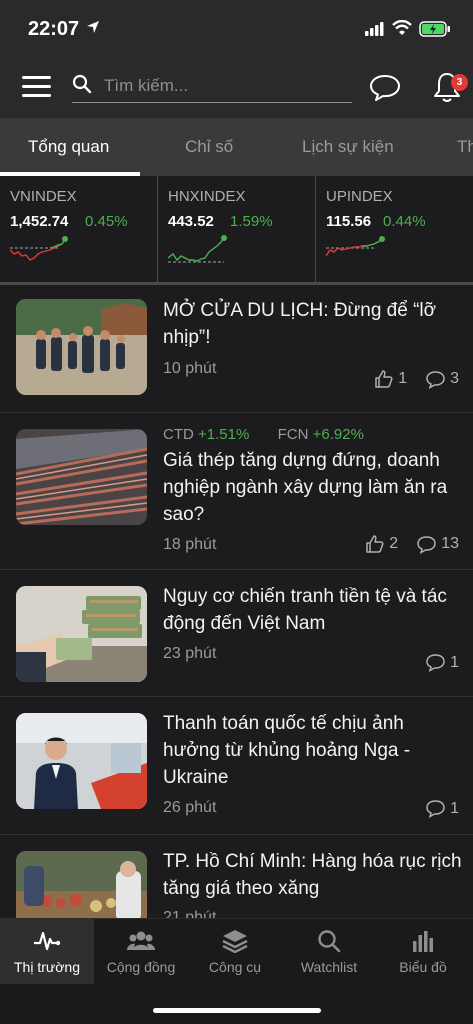 The height and width of the screenshot is (1024, 473). I want to click on notification-badge: 3, so click(459, 82).